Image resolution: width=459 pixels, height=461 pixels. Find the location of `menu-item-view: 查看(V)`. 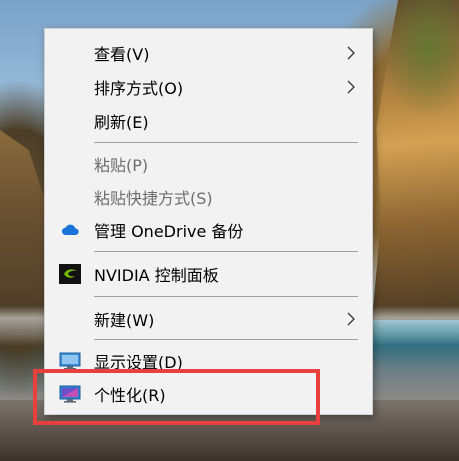

menu-item-view: 查看(V) is located at coordinates (208, 53).